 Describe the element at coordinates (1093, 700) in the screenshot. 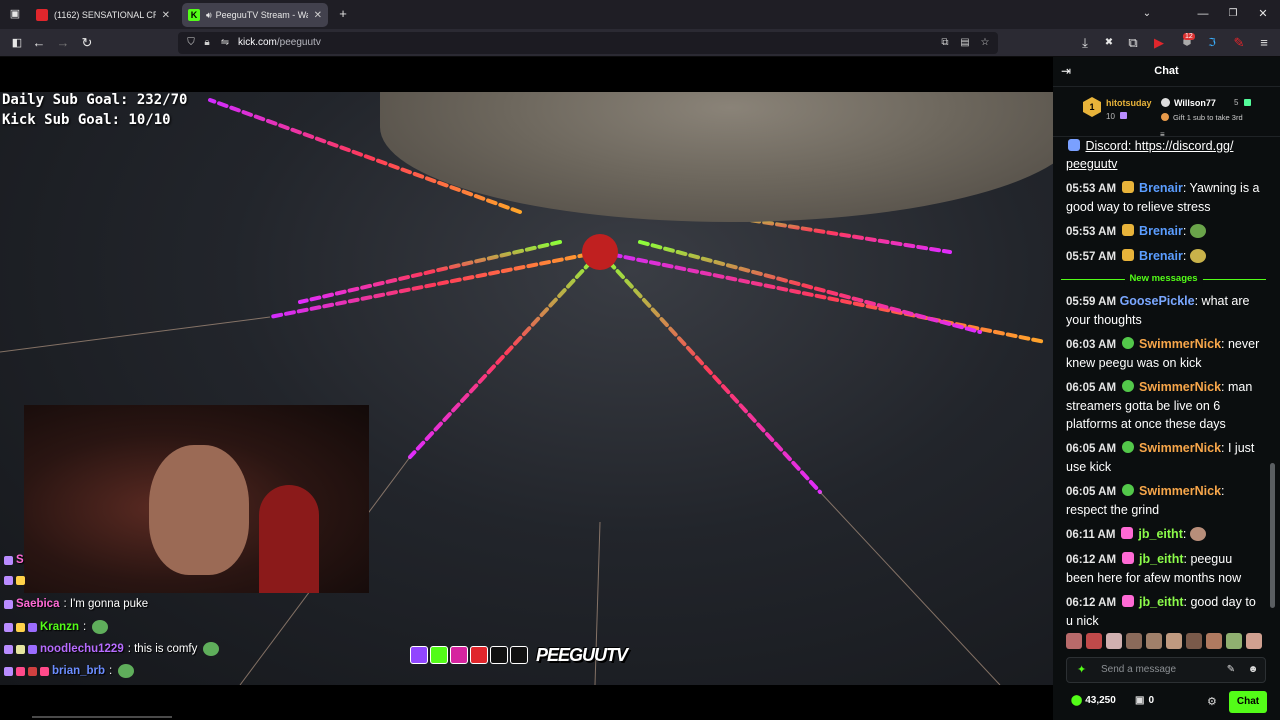

I see `channel-points: ⬤ 43,250` at that location.